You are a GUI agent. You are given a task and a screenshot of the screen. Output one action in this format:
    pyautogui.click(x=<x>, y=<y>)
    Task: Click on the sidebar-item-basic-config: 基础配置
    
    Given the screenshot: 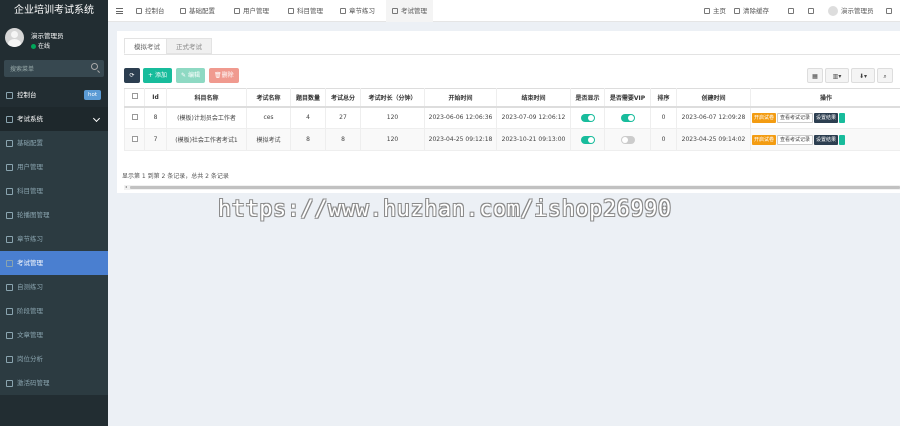 What is the action you would take?
    pyautogui.click(x=54, y=143)
    